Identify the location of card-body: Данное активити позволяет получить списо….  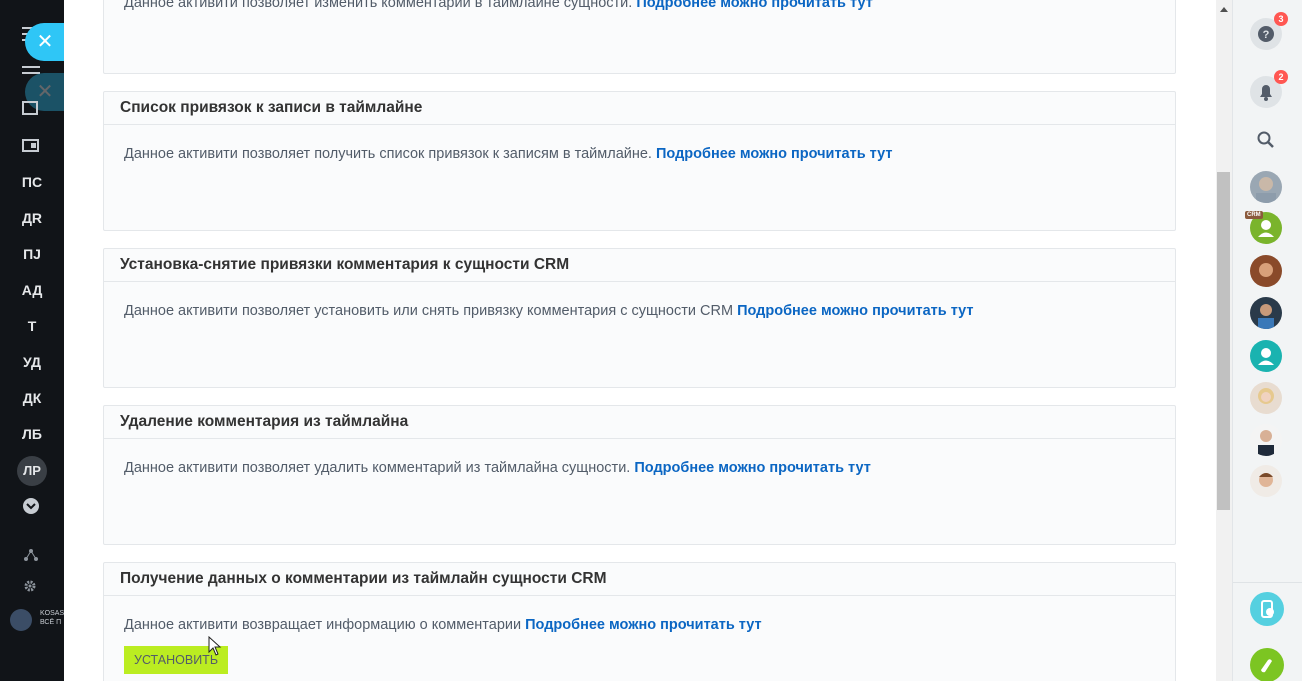
(639, 143).